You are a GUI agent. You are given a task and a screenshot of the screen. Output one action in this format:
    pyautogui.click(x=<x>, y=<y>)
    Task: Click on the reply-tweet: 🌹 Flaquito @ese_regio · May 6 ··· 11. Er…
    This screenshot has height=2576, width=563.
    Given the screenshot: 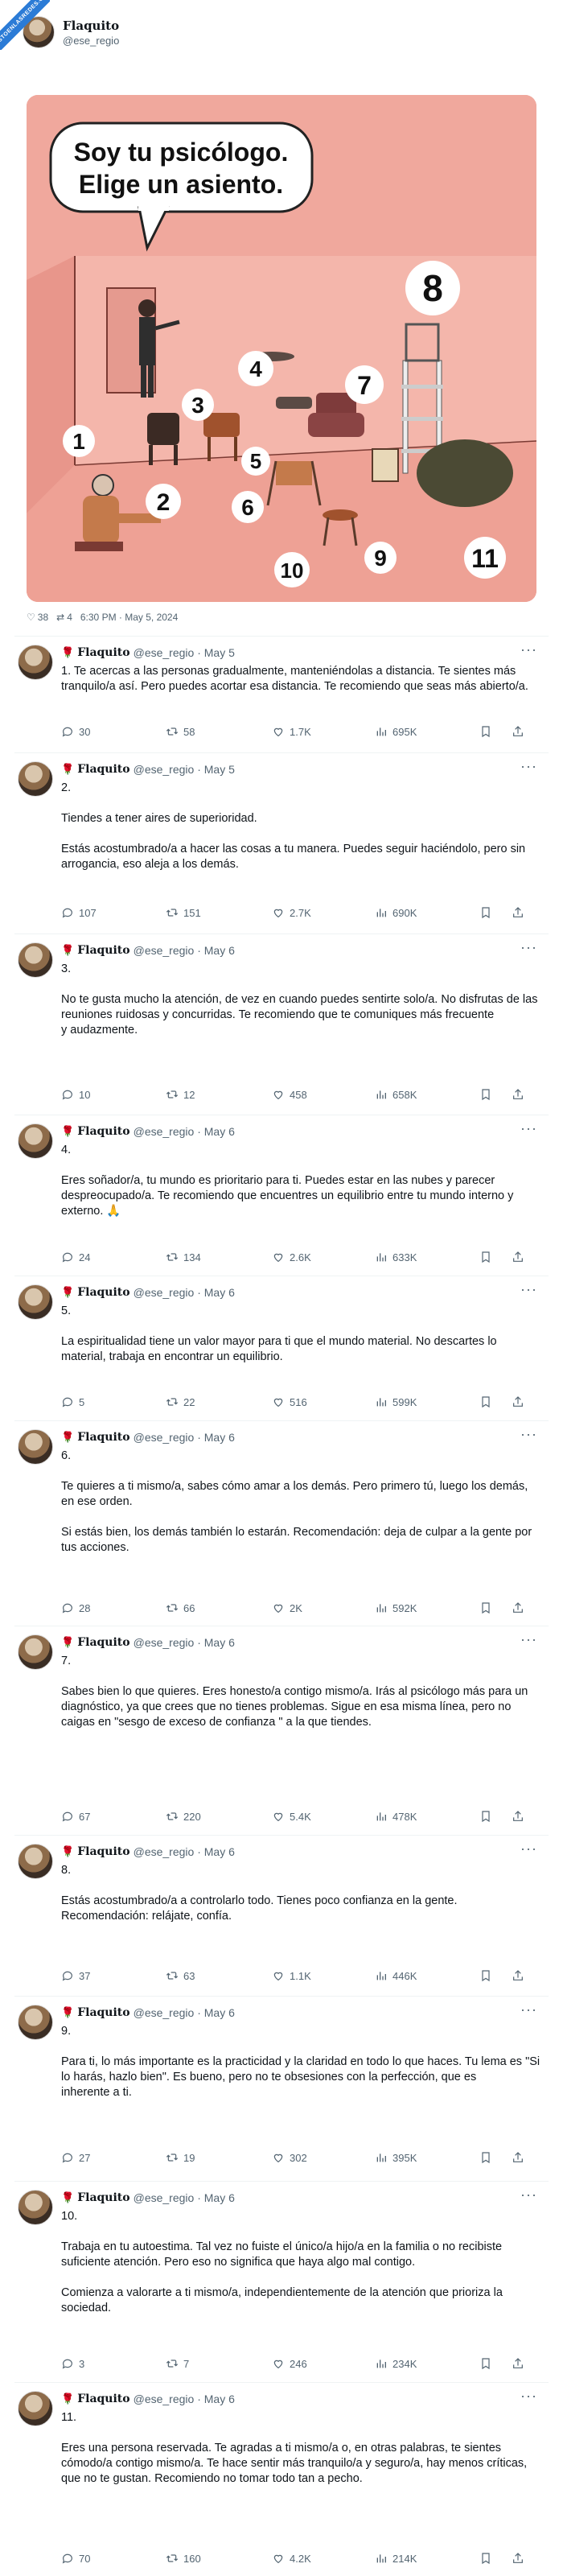 What is the action you would take?
    pyautogui.click(x=281, y=2479)
    